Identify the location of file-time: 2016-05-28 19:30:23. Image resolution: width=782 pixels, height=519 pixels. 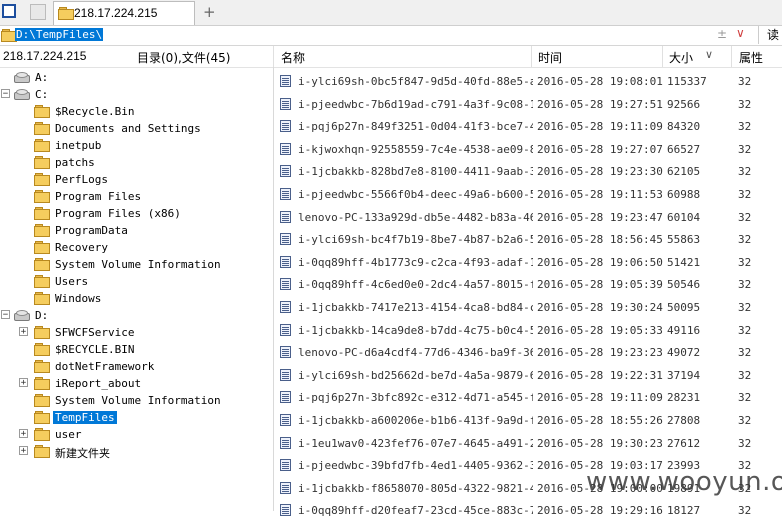
(600, 443).